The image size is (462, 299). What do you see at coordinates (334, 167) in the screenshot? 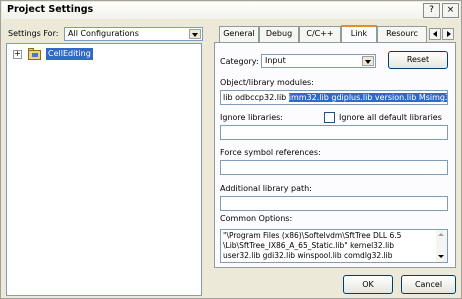
I see `force-symbol-field` at bounding box center [334, 167].